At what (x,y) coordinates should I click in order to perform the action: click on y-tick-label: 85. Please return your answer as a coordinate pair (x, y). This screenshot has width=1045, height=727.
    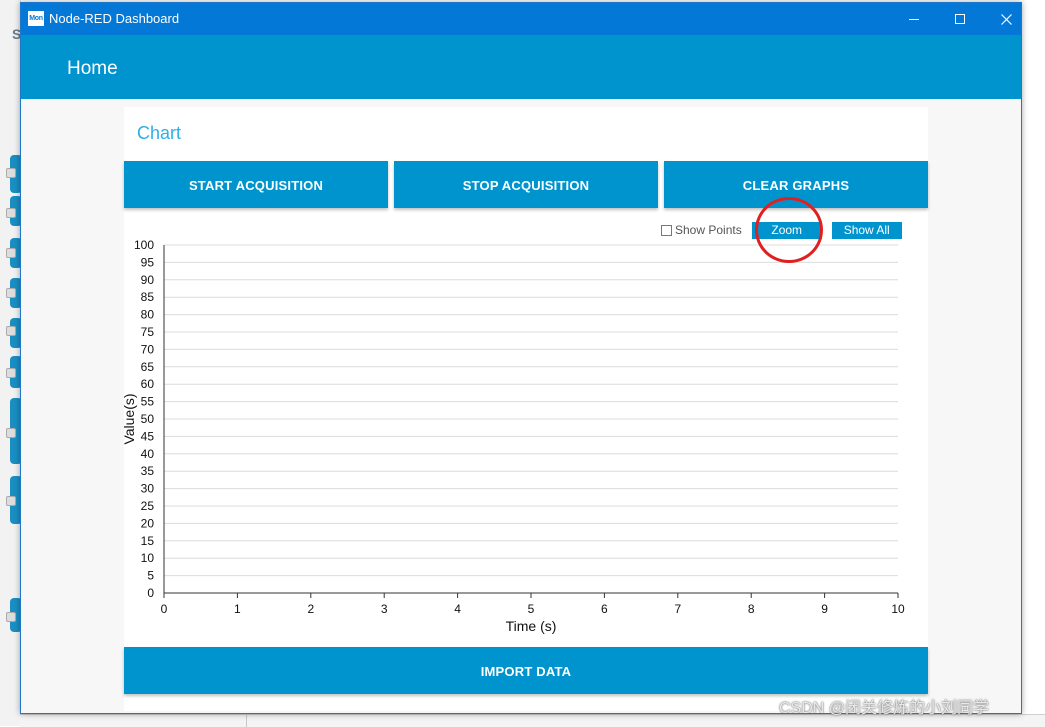
    Looking at the image, I should click on (148, 297).